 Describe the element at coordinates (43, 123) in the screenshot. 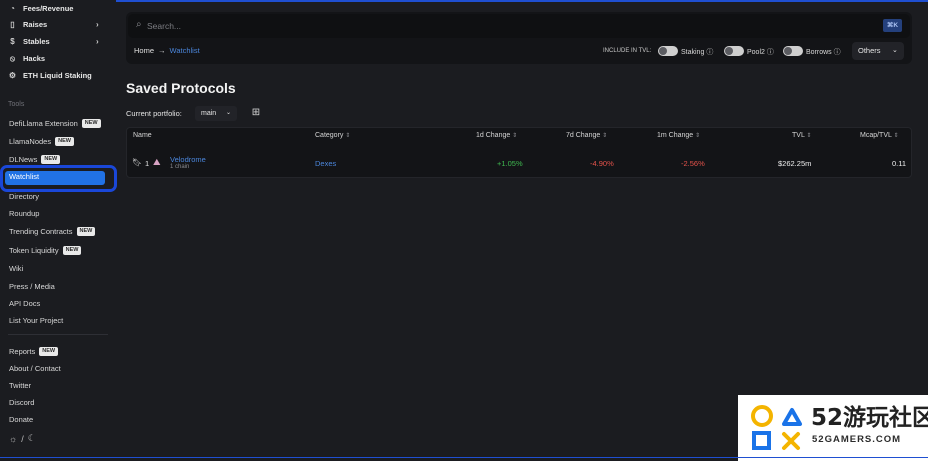

I see `sidebar-item-label: DefiLlama Extension` at that location.